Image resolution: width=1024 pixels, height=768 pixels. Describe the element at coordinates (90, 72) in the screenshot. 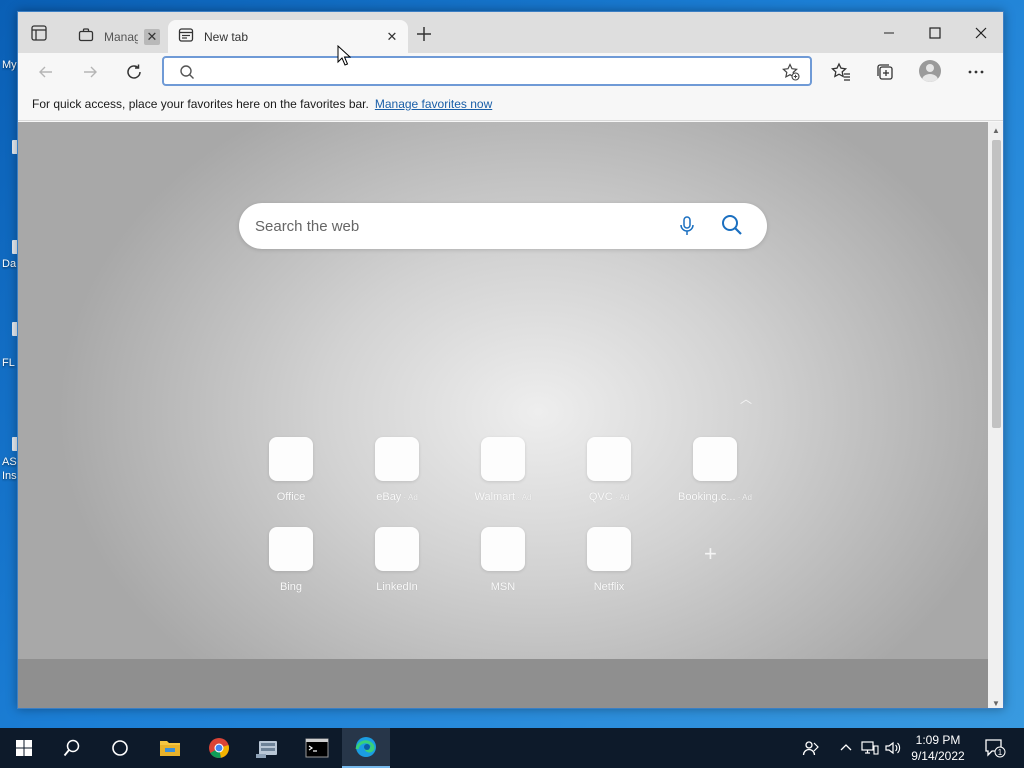

I see `forward-button` at that location.